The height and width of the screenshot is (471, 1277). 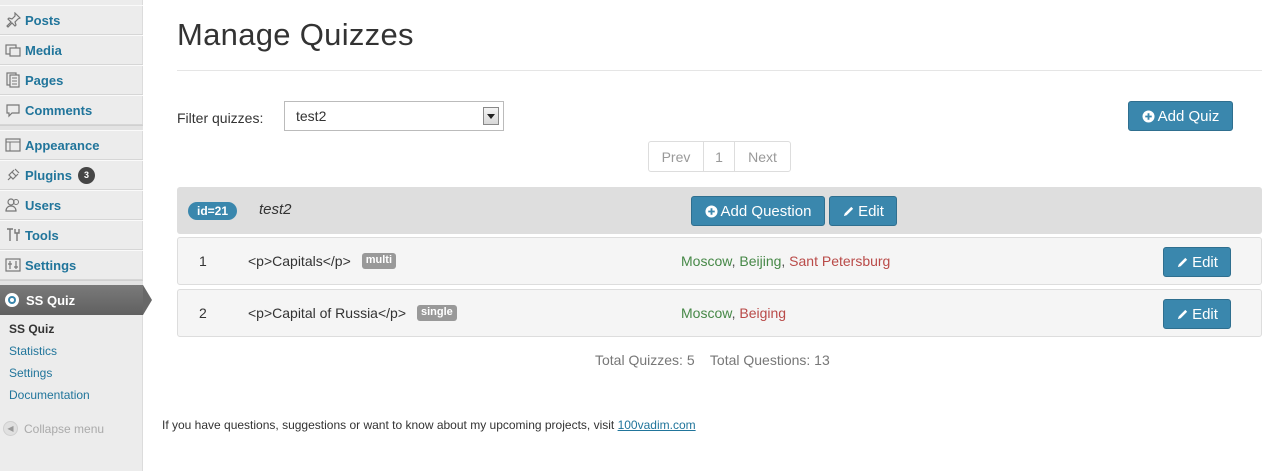 I want to click on settings-icon, so click(x=13, y=265).